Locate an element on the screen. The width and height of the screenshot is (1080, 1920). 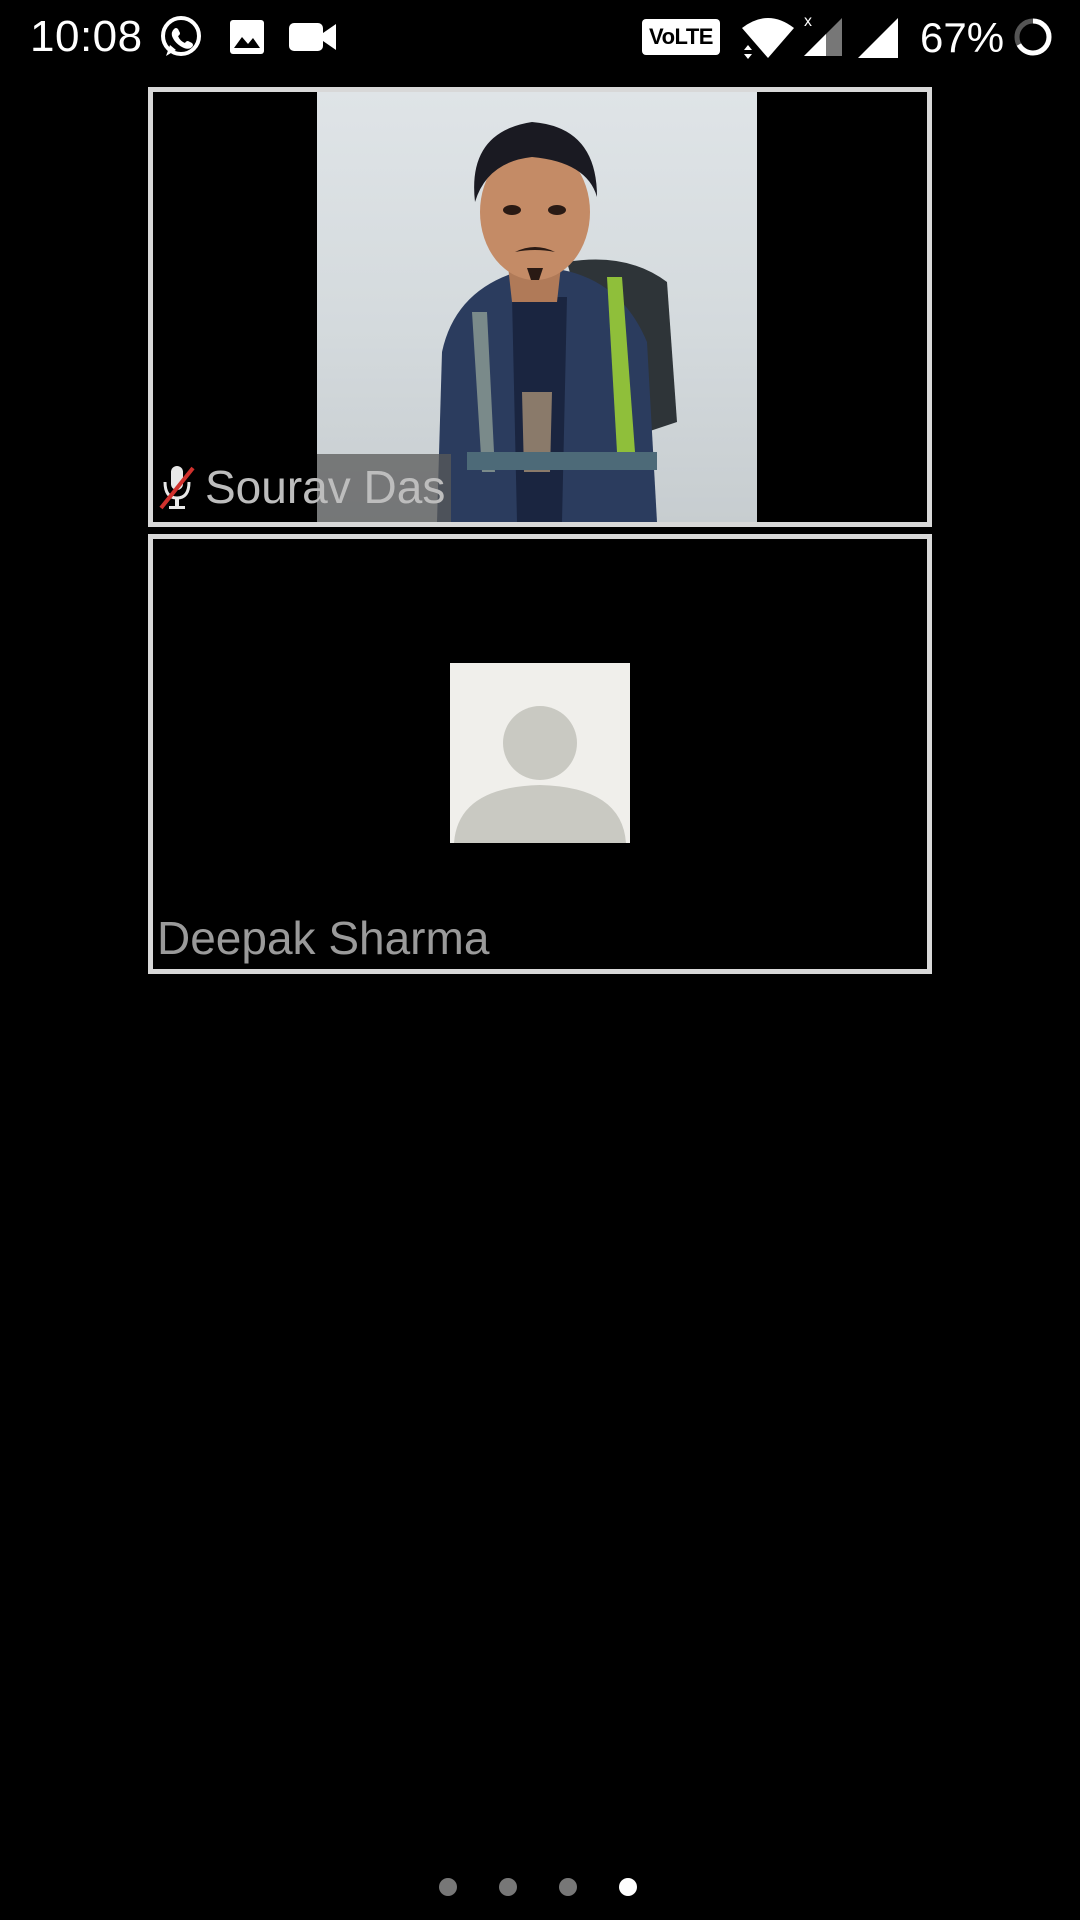
svg-text: x is located at coordinates (808, 21).